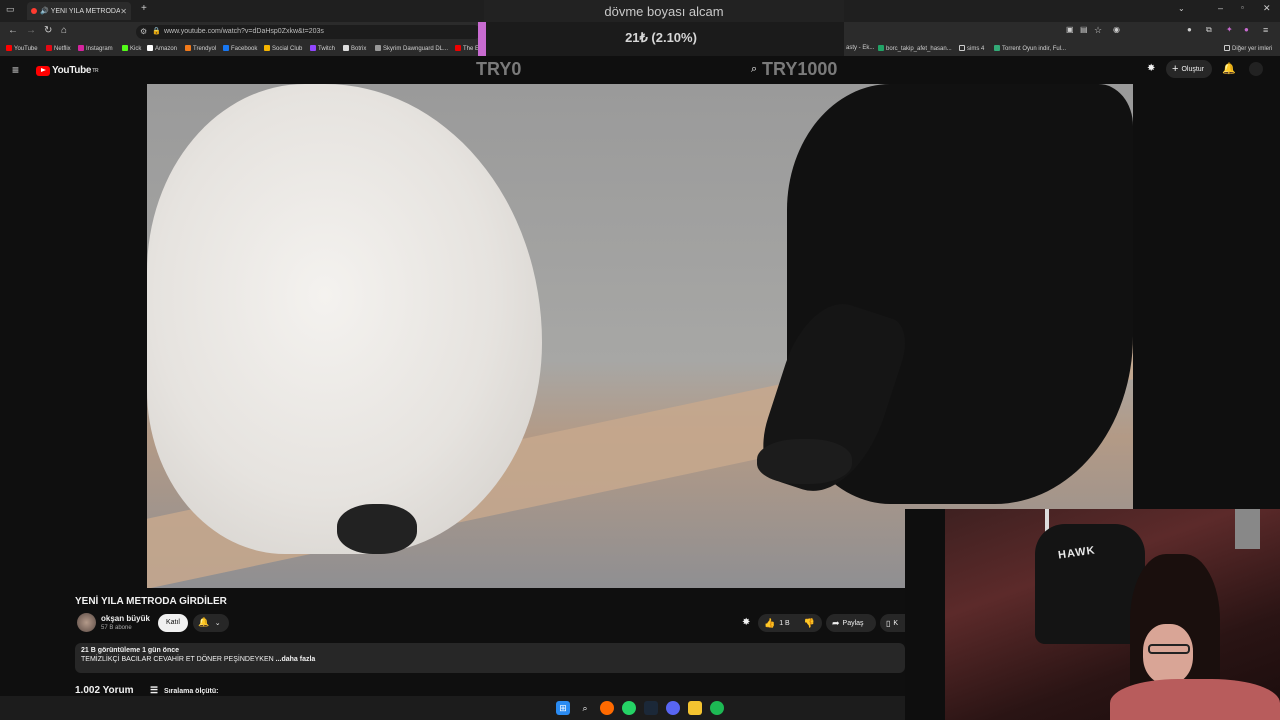 The width and height of the screenshot is (1280, 720). What do you see at coordinates (1242, 7) in the screenshot?
I see `restore-icon: ▫` at bounding box center [1242, 7].